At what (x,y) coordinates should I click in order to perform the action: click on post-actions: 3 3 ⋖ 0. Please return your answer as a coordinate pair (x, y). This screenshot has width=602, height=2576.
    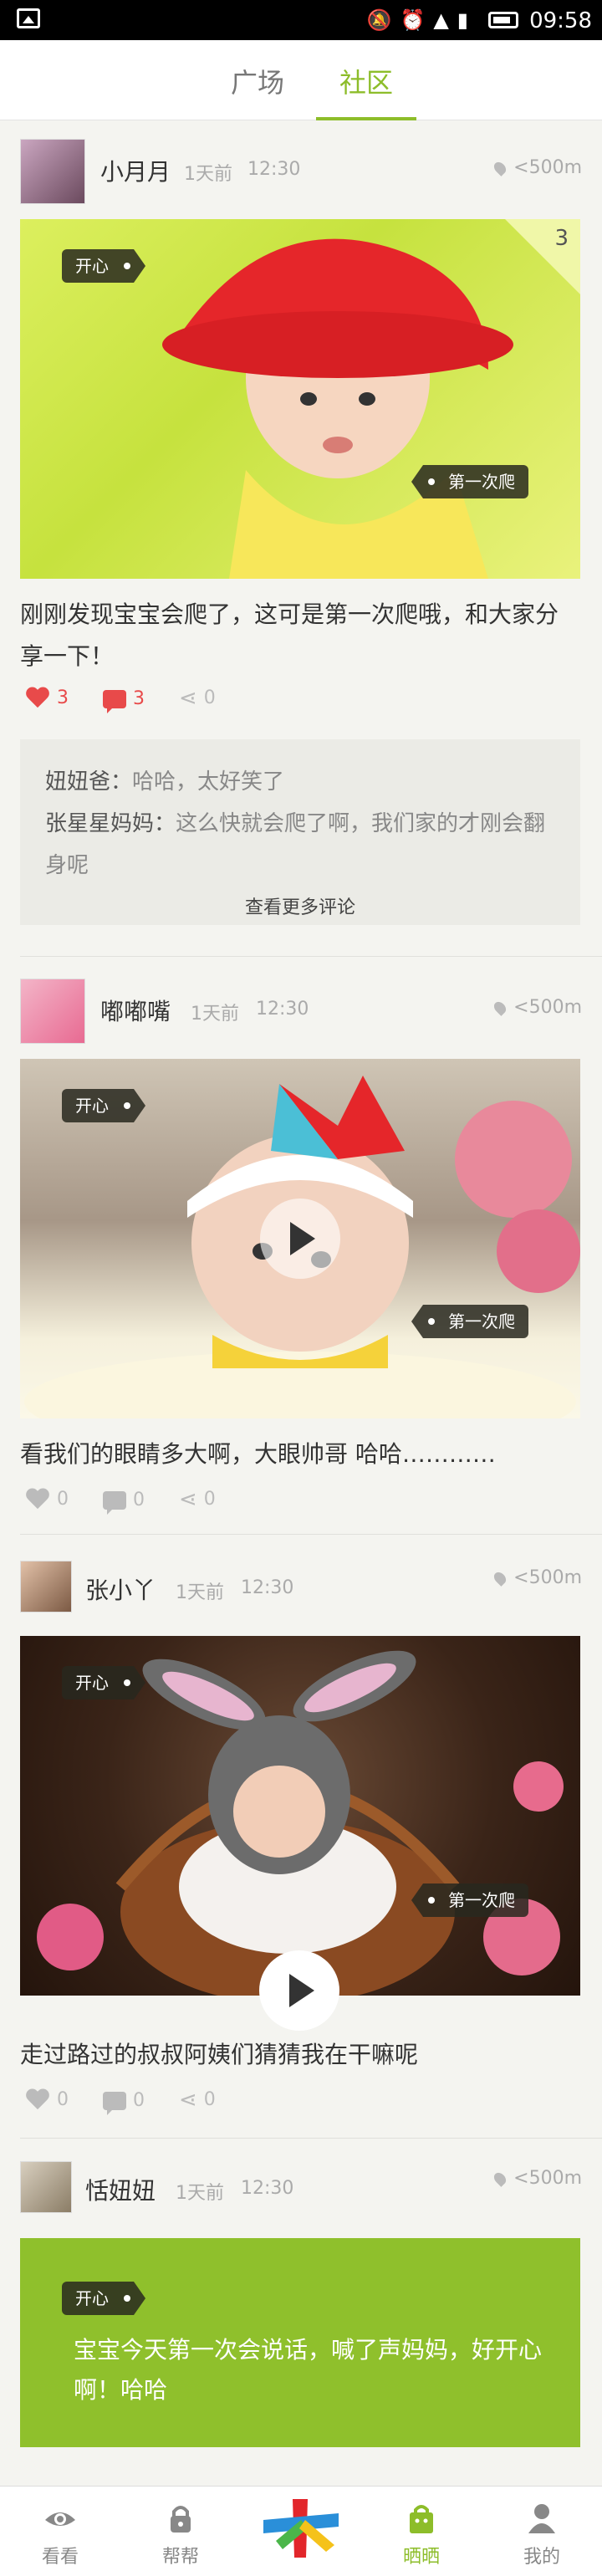
    Looking at the image, I should click on (134, 702).